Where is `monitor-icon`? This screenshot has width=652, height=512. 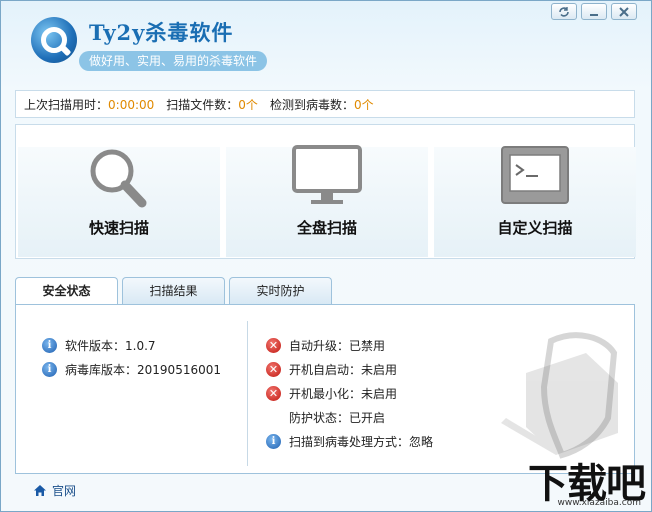 monitor-icon is located at coordinates (327, 174).